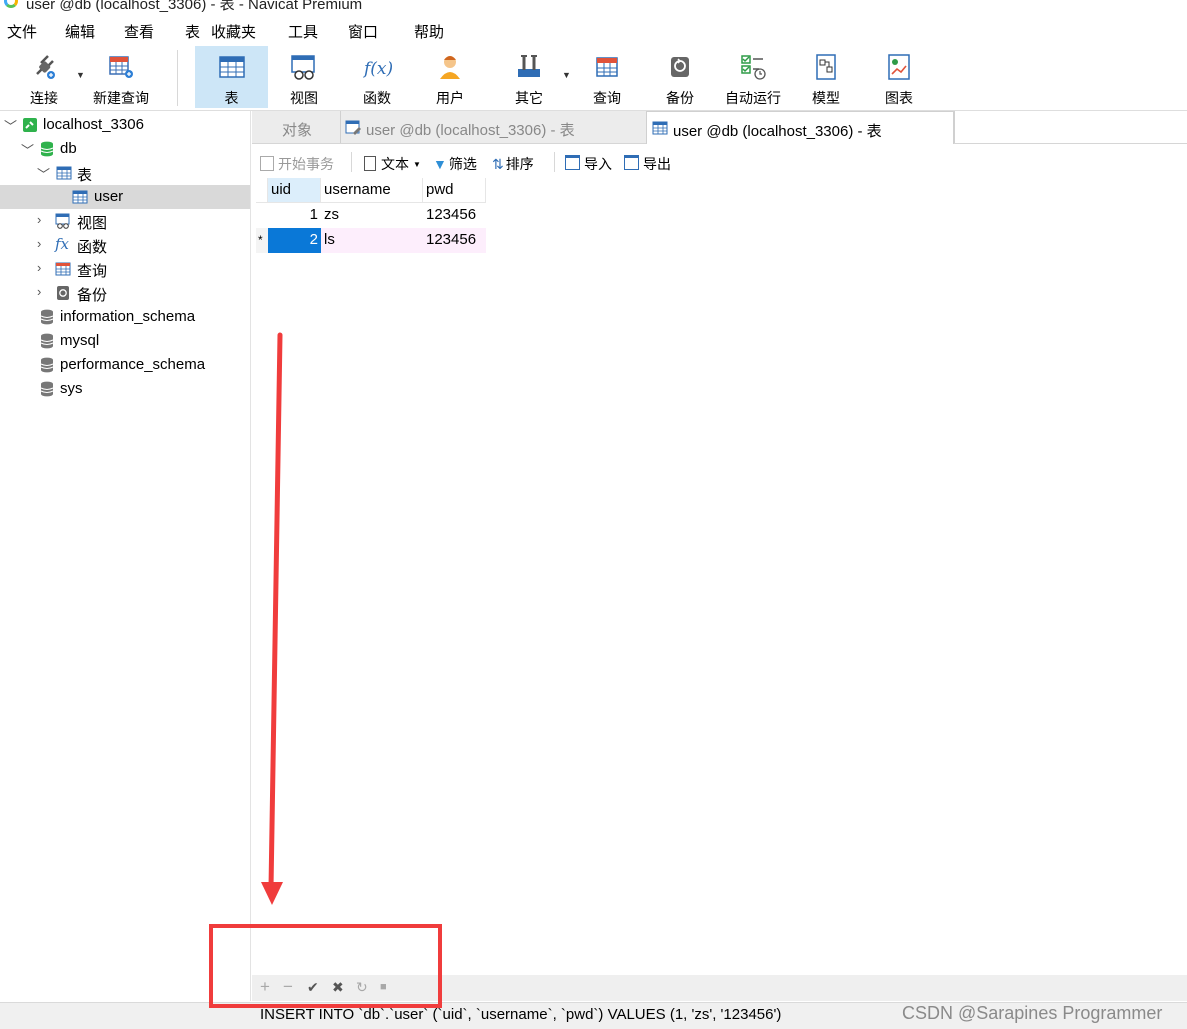  Describe the element at coordinates (800, 127) in the screenshot. I see `tab-user-table-2: user @db (localhost_3306) - 表` at that location.